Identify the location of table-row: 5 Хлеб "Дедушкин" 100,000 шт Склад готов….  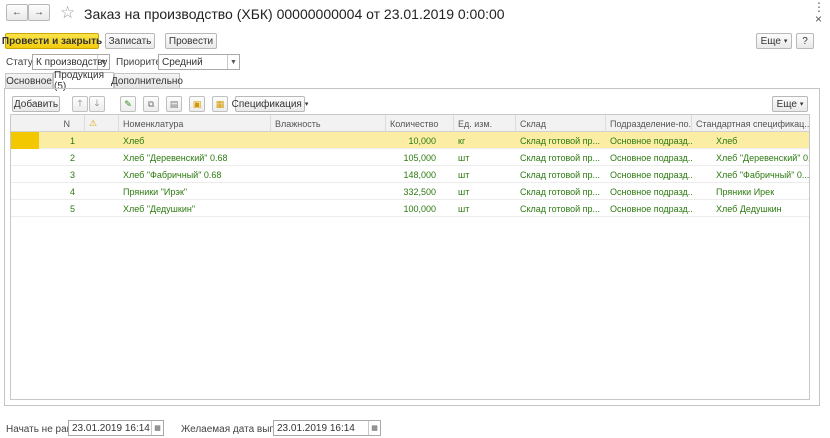
(410, 208).